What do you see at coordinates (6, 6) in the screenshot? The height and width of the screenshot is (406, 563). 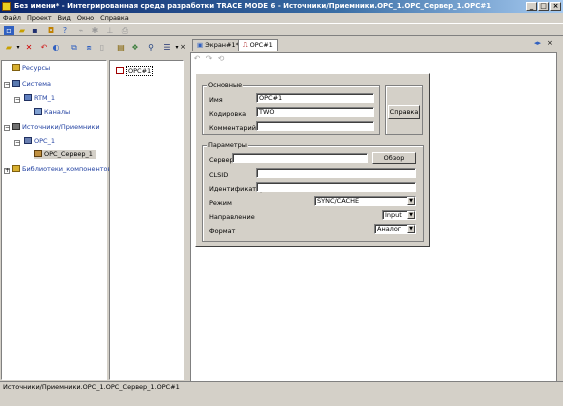 I see `app-icon` at bounding box center [6, 6].